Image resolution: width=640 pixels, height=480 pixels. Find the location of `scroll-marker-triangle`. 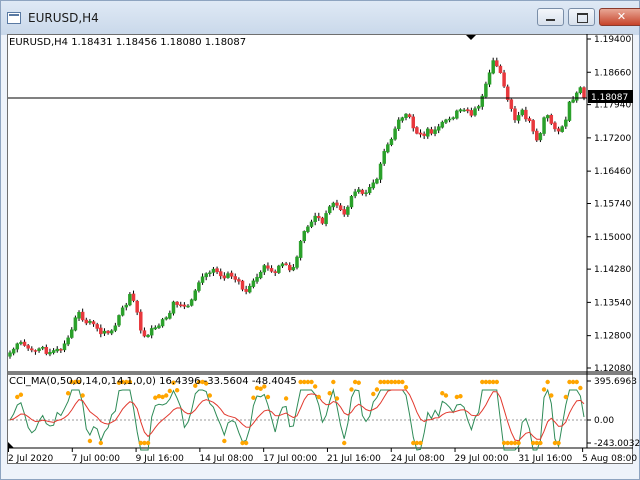

scroll-marker-triangle is located at coordinates (471, 37).